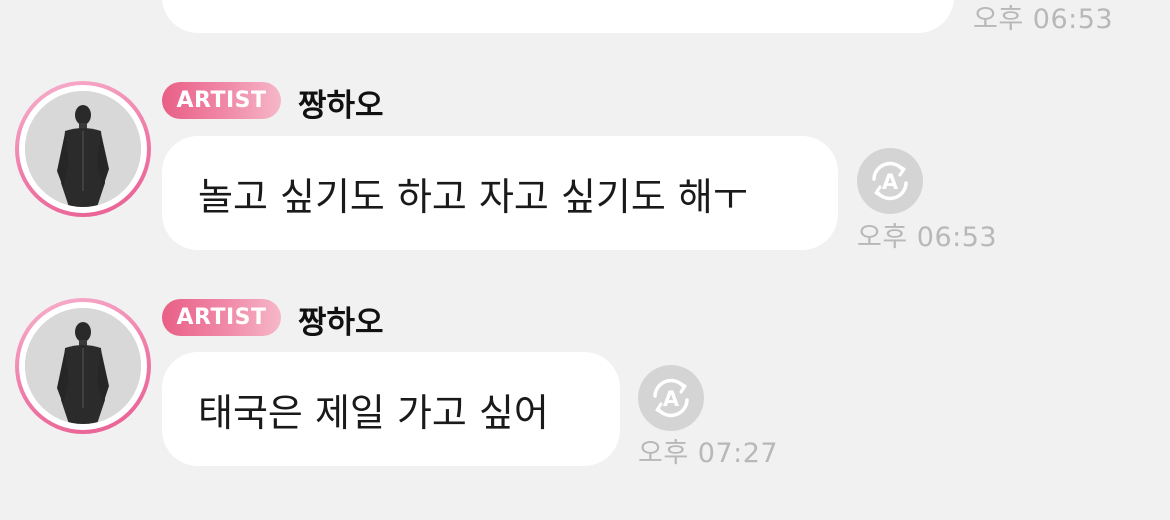 The width and height of the screenshot is (1170, 520). I want to click on message-text: 태국은 제일 가고 싶어, so click(373, 412).